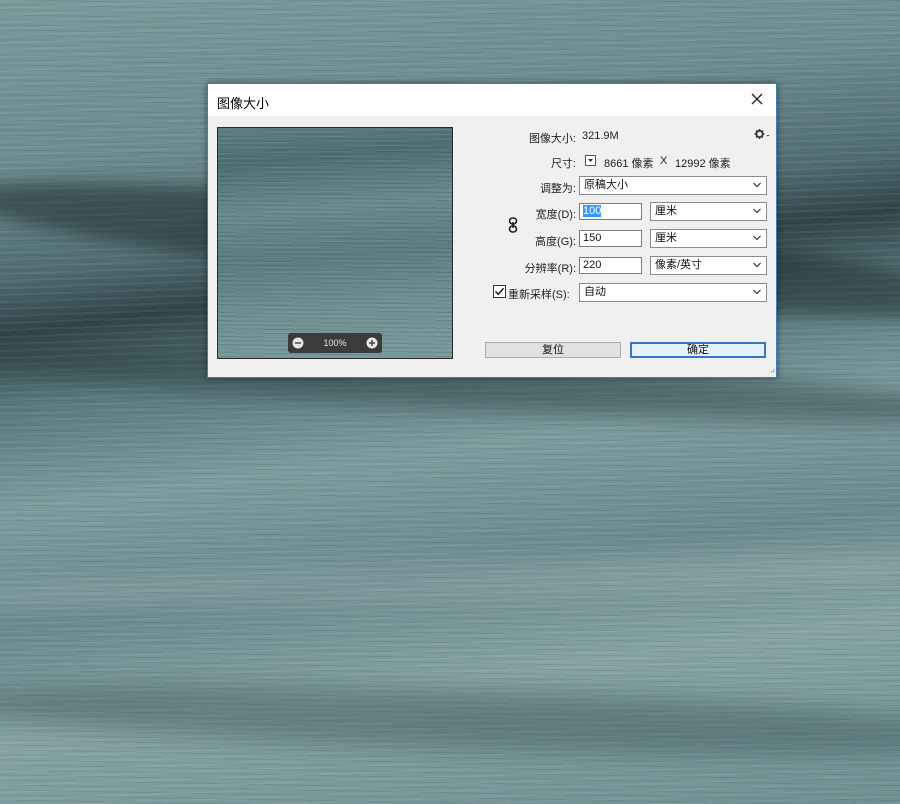 The image size is (900, 804). Describe the element at coordinates (708, 238) in the screenshot. I see `height-unit-select: 厘米` at that location.